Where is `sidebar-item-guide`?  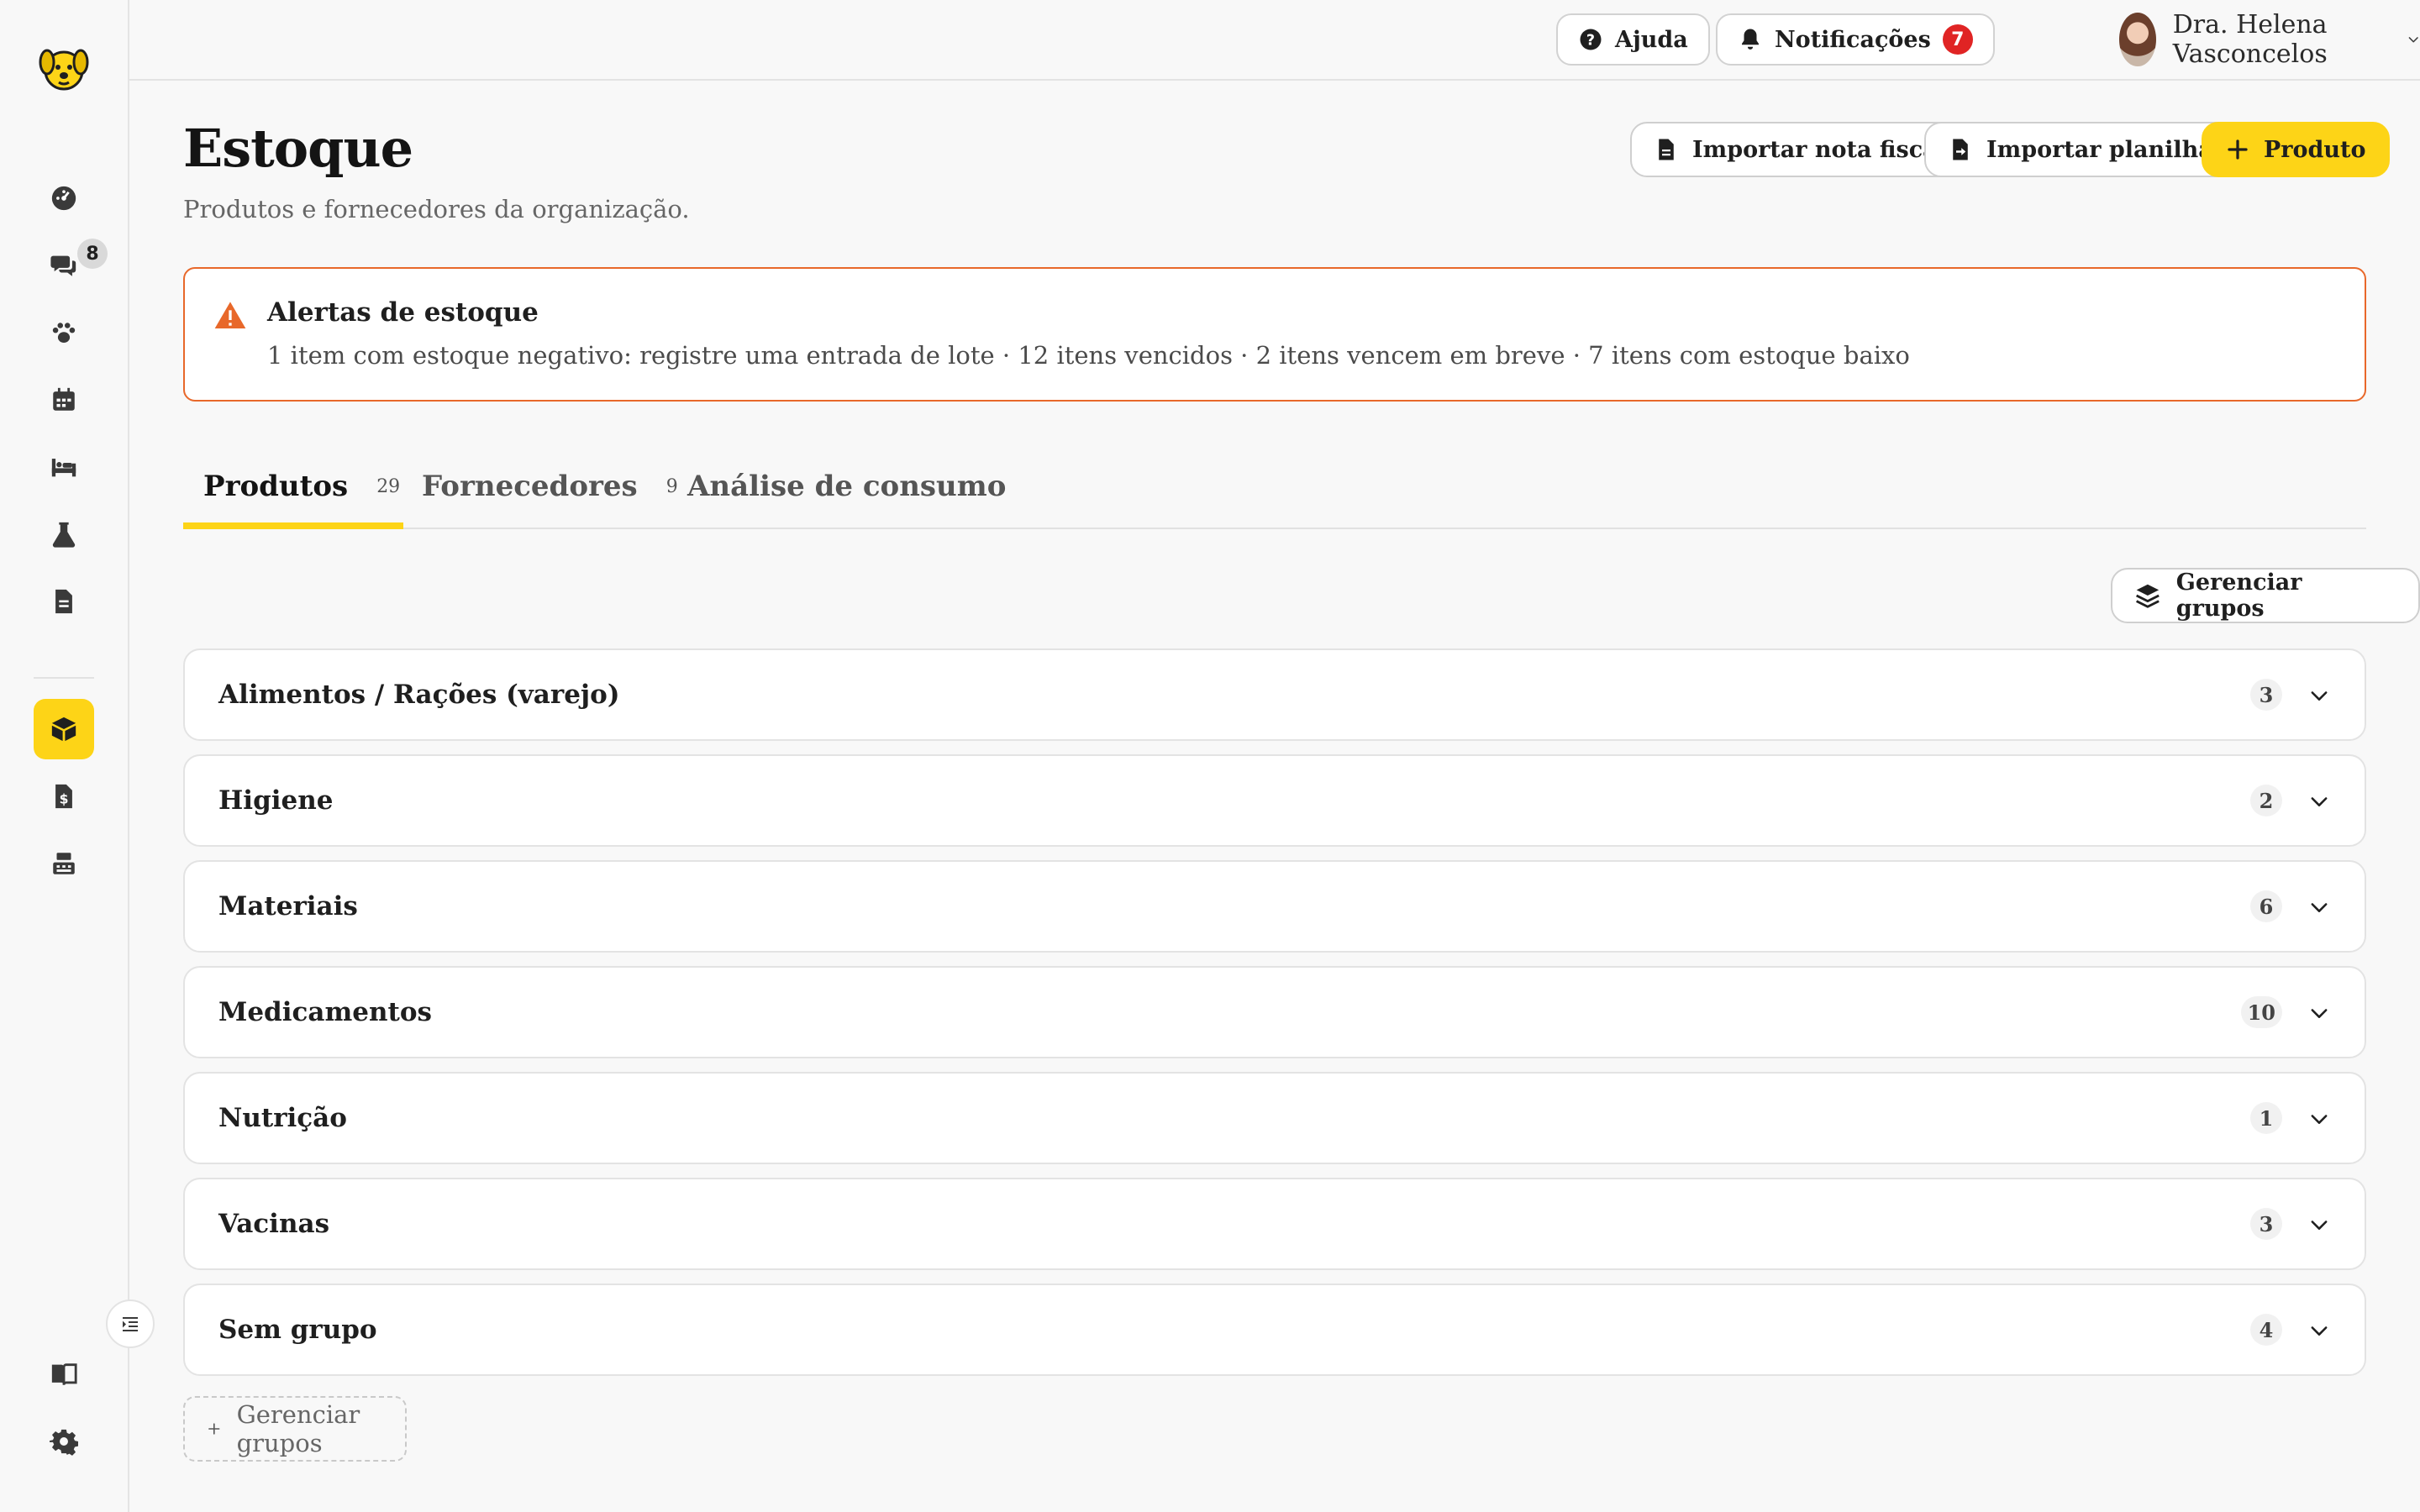
sidebar-item-guide is located at coordinates (64, 1374).